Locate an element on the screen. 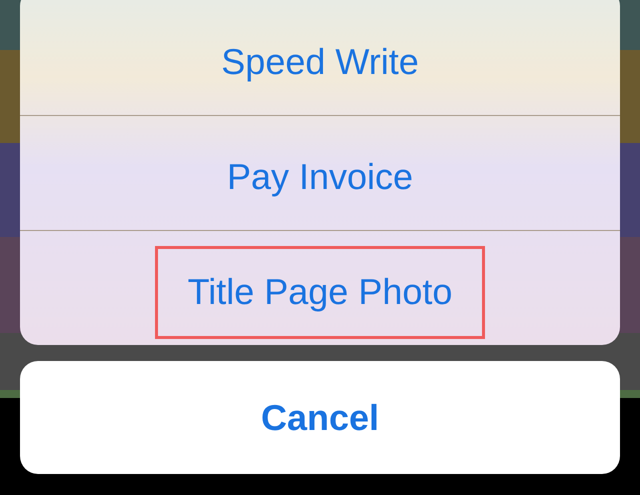  action-button: Pay Invoice is located at coordinates (320, 177).